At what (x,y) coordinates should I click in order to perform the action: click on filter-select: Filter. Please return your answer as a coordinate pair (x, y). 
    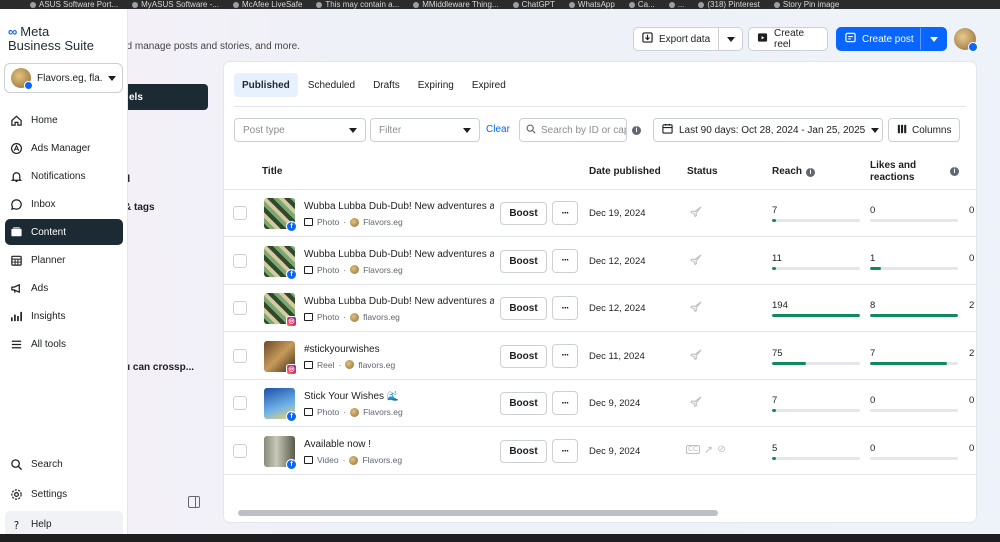
    Looking at the image, I should click on (425, 130).